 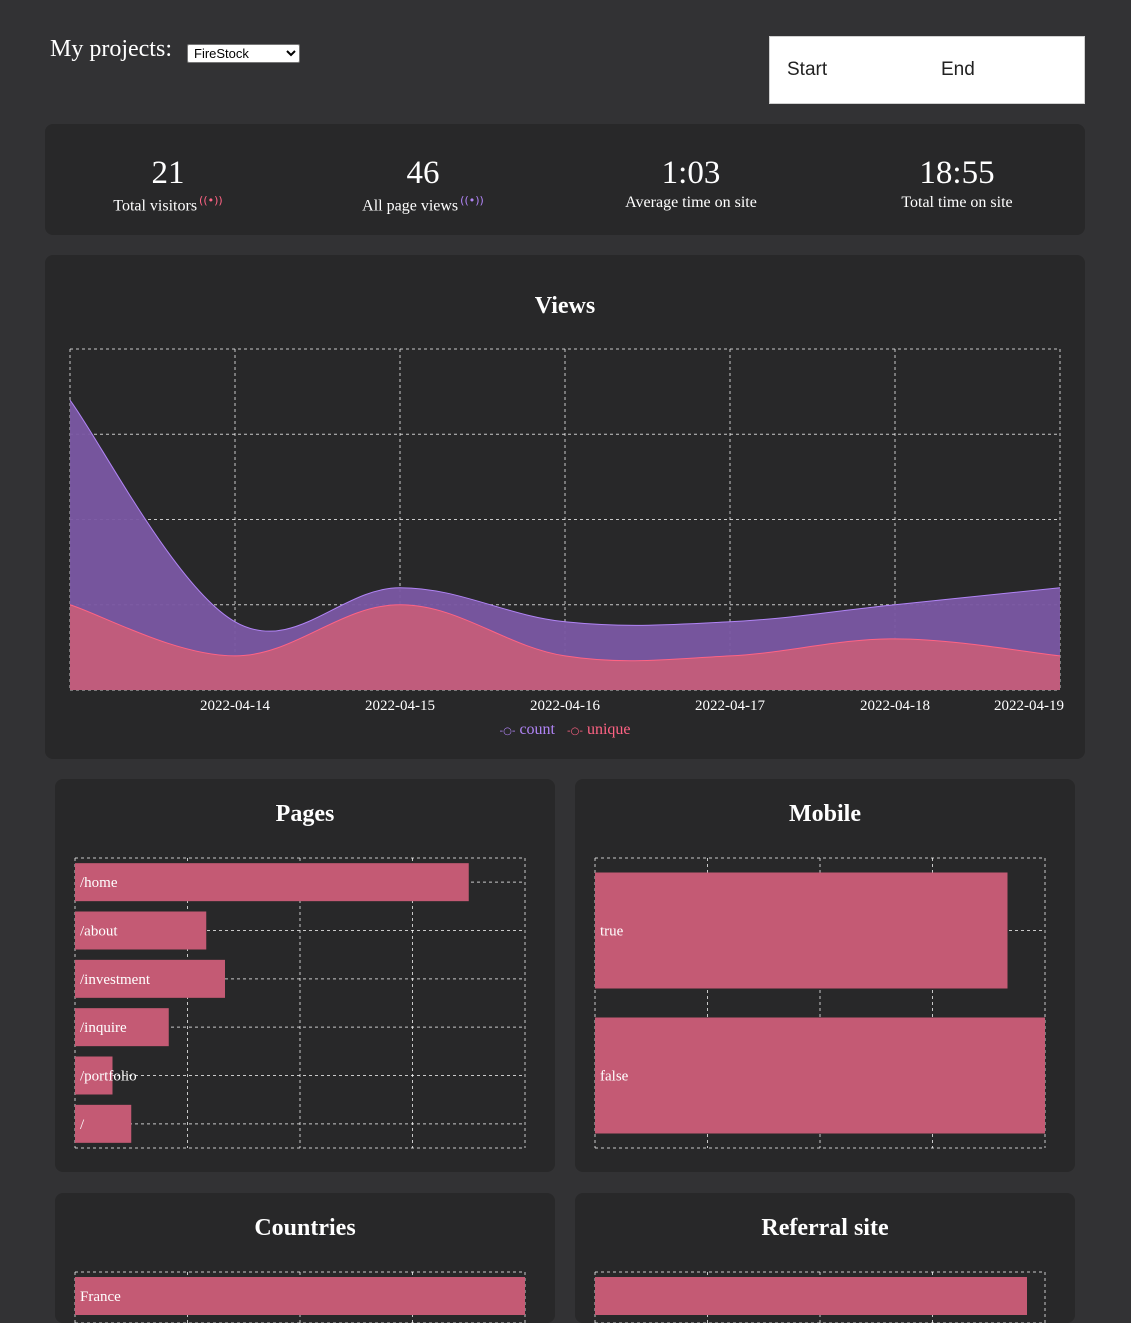 What do you see at coordinates (99, 932) in the screenshot?
I see `bar-label: /about` at bounding box center [99, 932].